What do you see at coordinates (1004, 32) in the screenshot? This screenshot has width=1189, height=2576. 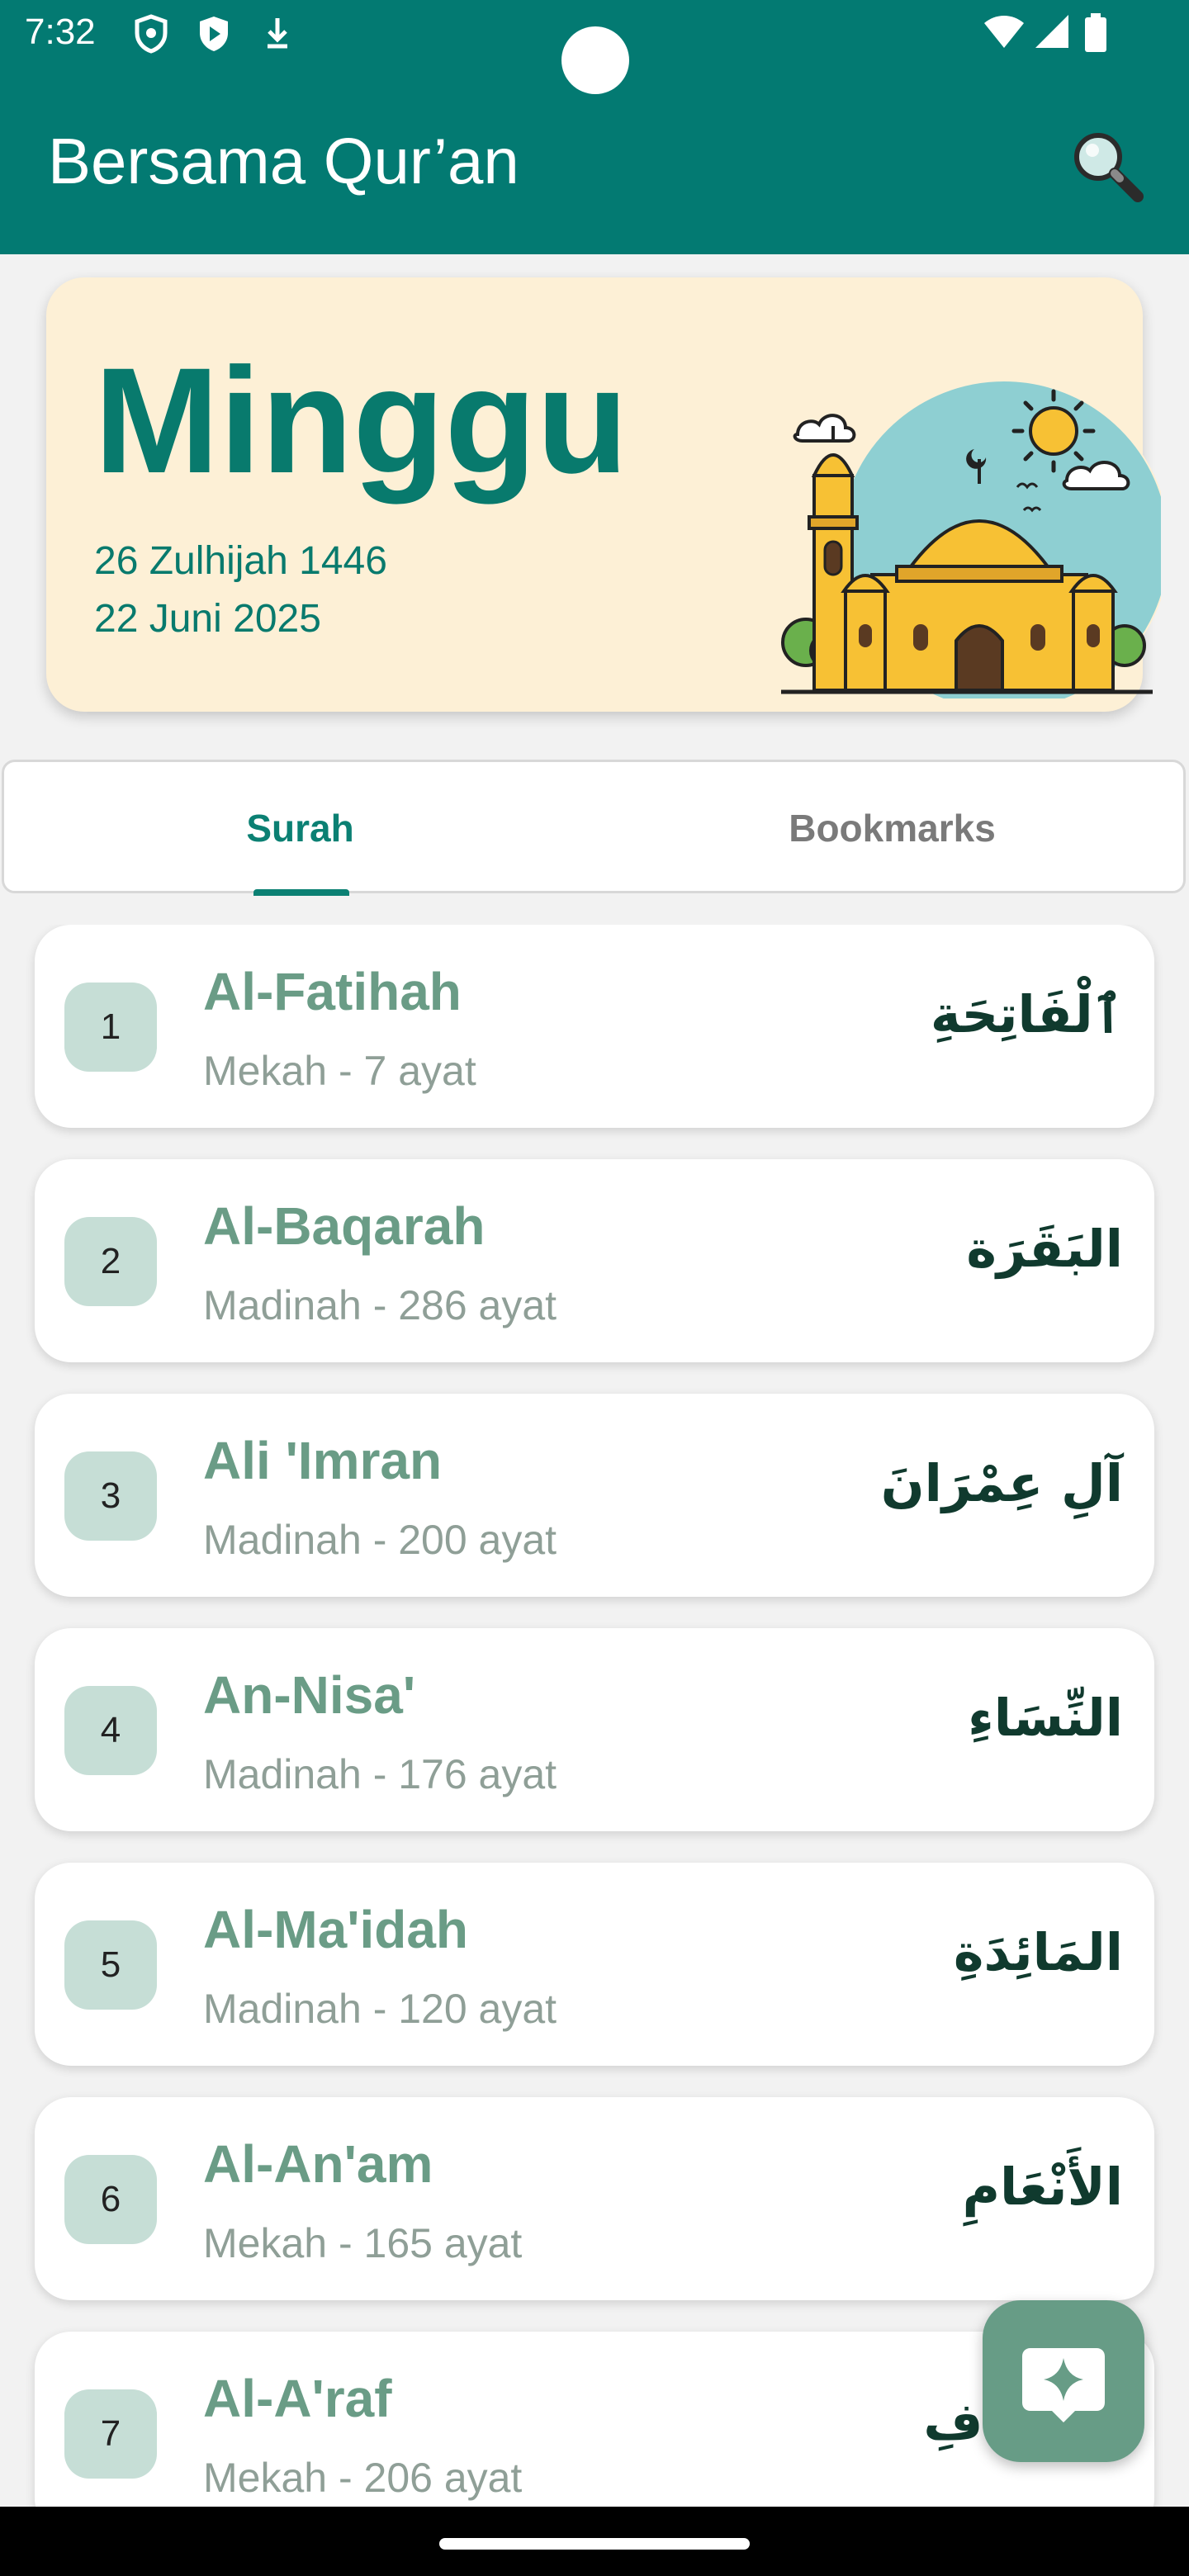 I see `wifi-icon` at bounding box center [1004, 32].